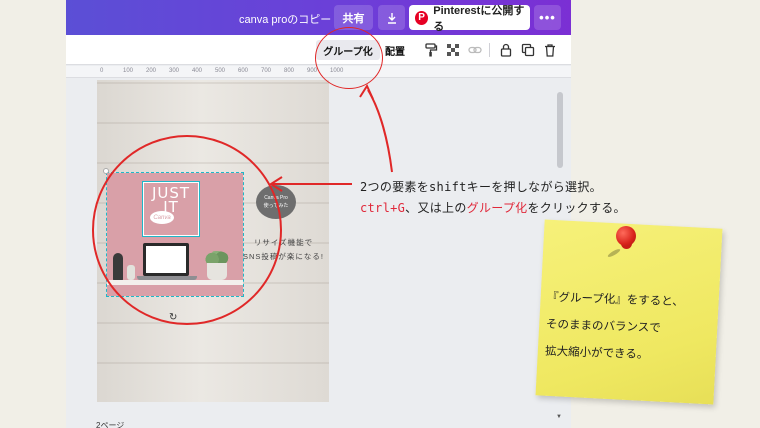 The width and height of the screenshot is (760, 428). I want to click on ruler-tick: 300, so click(174, 71).